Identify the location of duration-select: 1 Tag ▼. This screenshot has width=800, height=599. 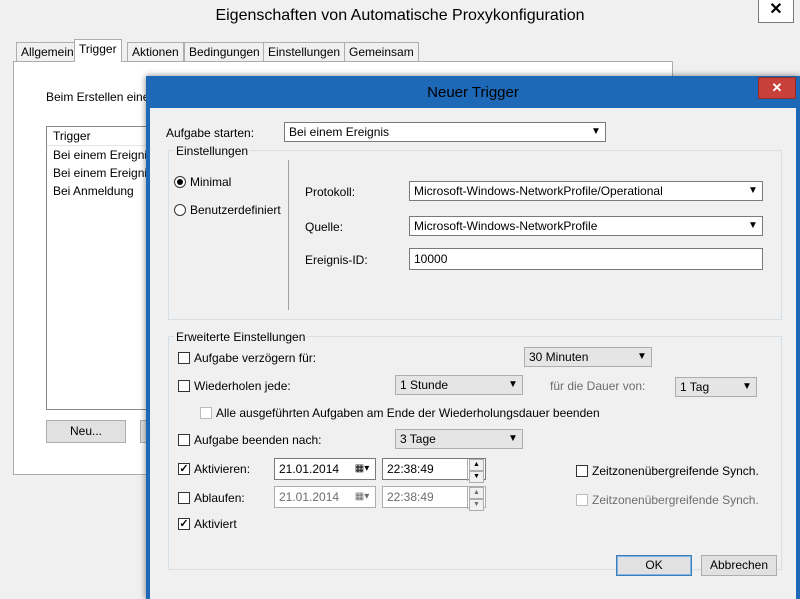
(716, 387).